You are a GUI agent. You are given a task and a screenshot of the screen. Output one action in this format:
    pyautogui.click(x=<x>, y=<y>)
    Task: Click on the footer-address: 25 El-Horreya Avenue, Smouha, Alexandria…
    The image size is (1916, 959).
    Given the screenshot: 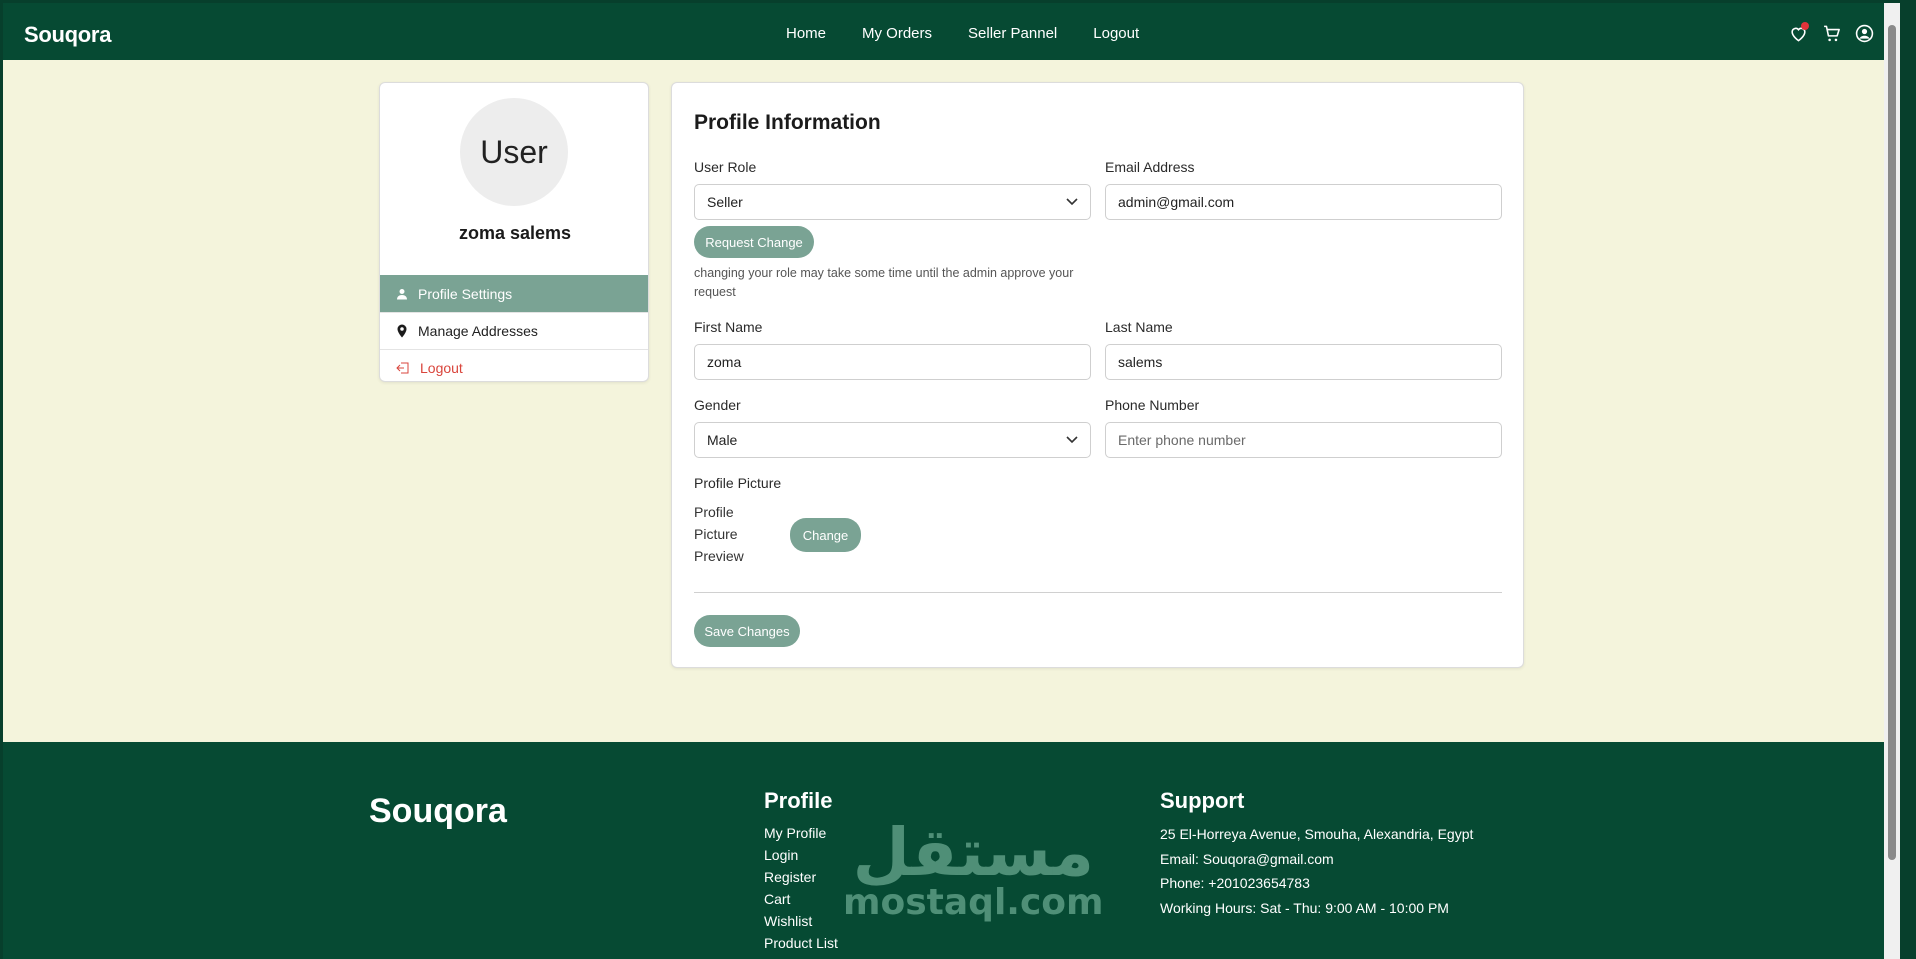 What is the action you would take?
    pyautogui.click(x=1317, y=834)
    